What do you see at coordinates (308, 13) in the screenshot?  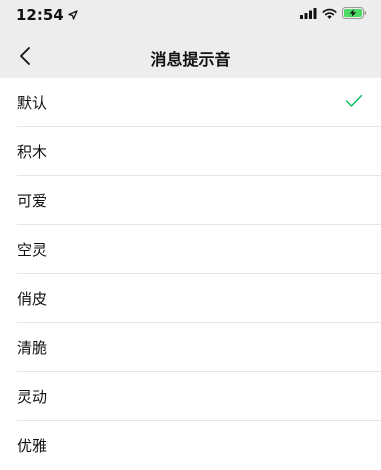 I see `signal-icon` at bounding box center [308, 13].